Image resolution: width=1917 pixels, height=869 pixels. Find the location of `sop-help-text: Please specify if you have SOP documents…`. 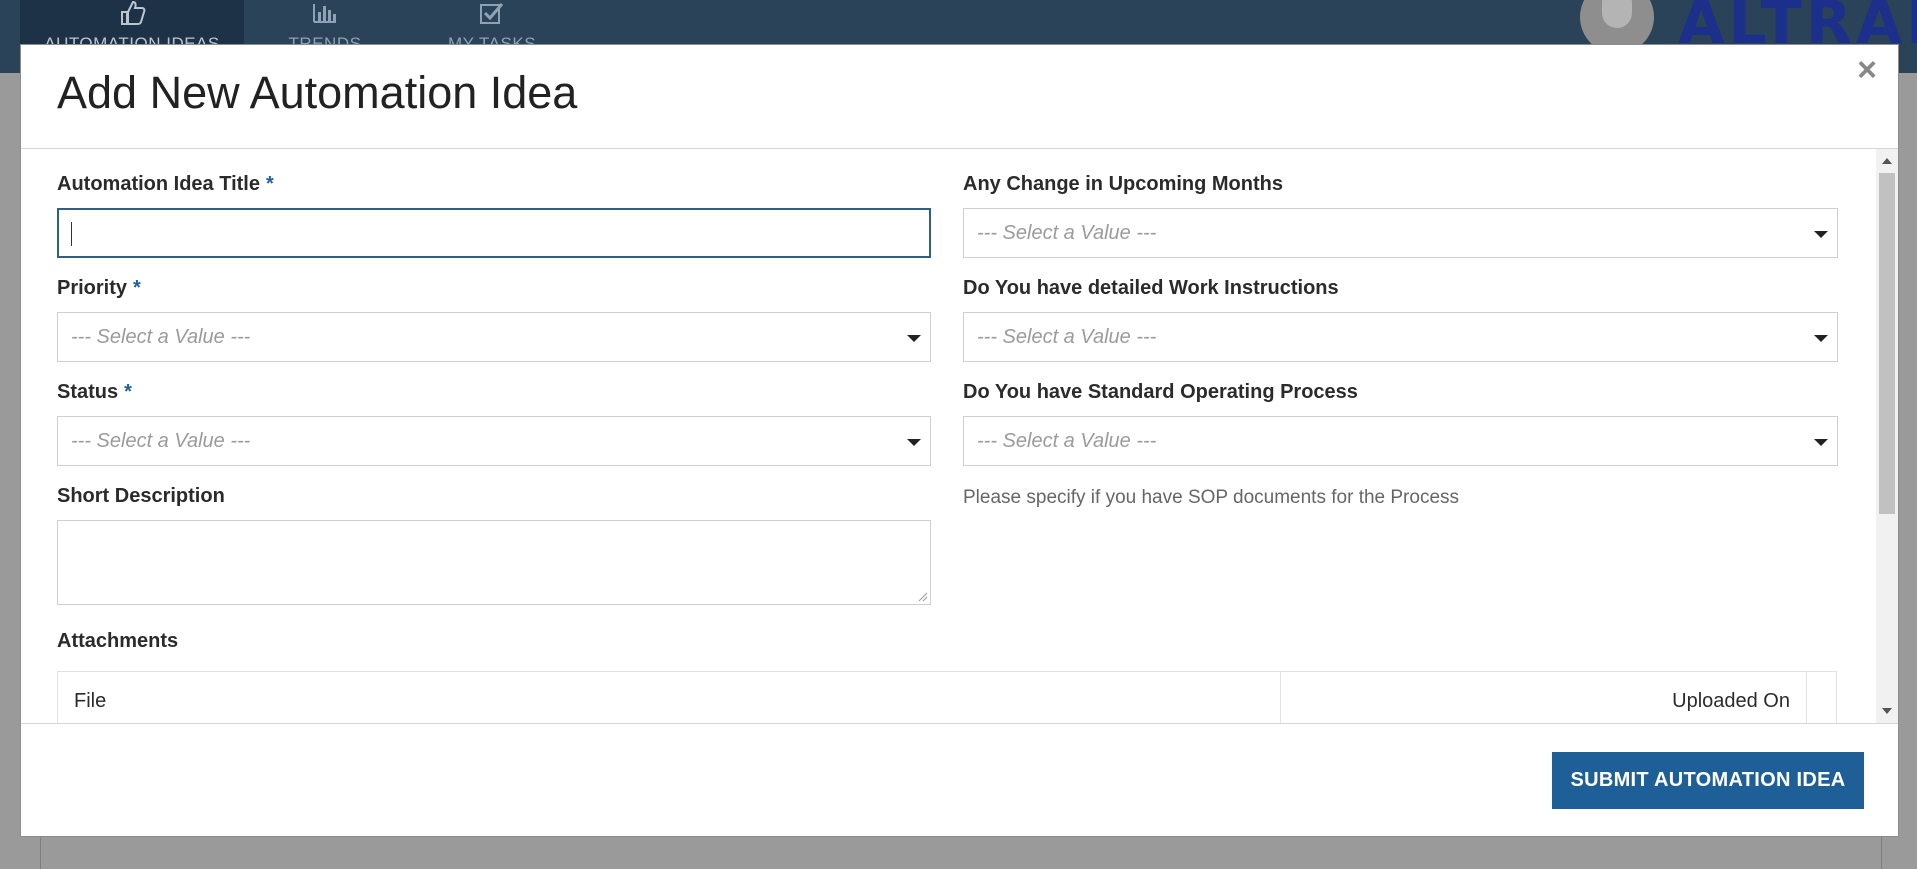

sop-help-text: Please specify if you have SOP documents… is located at coordinates (1211, 497).